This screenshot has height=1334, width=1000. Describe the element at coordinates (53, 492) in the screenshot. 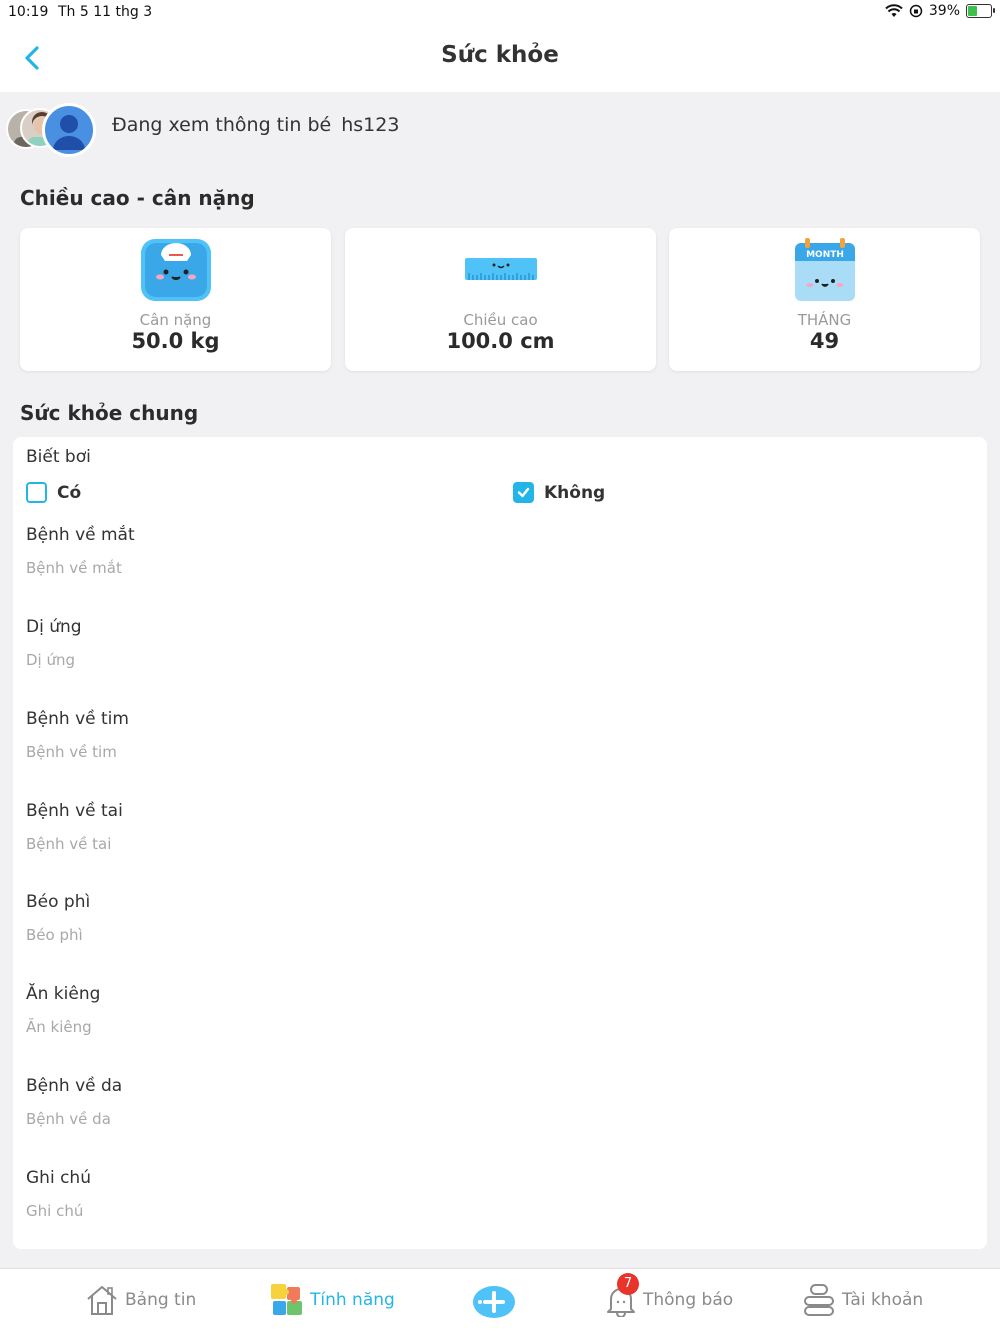

I see `swim-yes-checkbox: Có` at that location.